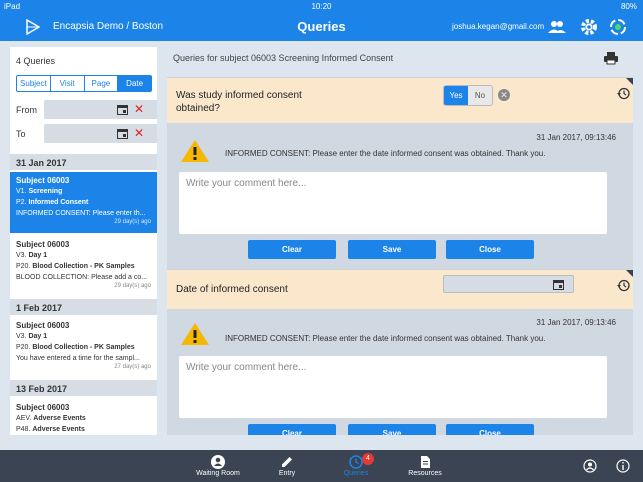 The height and width of the screenshot is (482, 643). I want to click on query-header: Date of informed consent, so click(400, 289).